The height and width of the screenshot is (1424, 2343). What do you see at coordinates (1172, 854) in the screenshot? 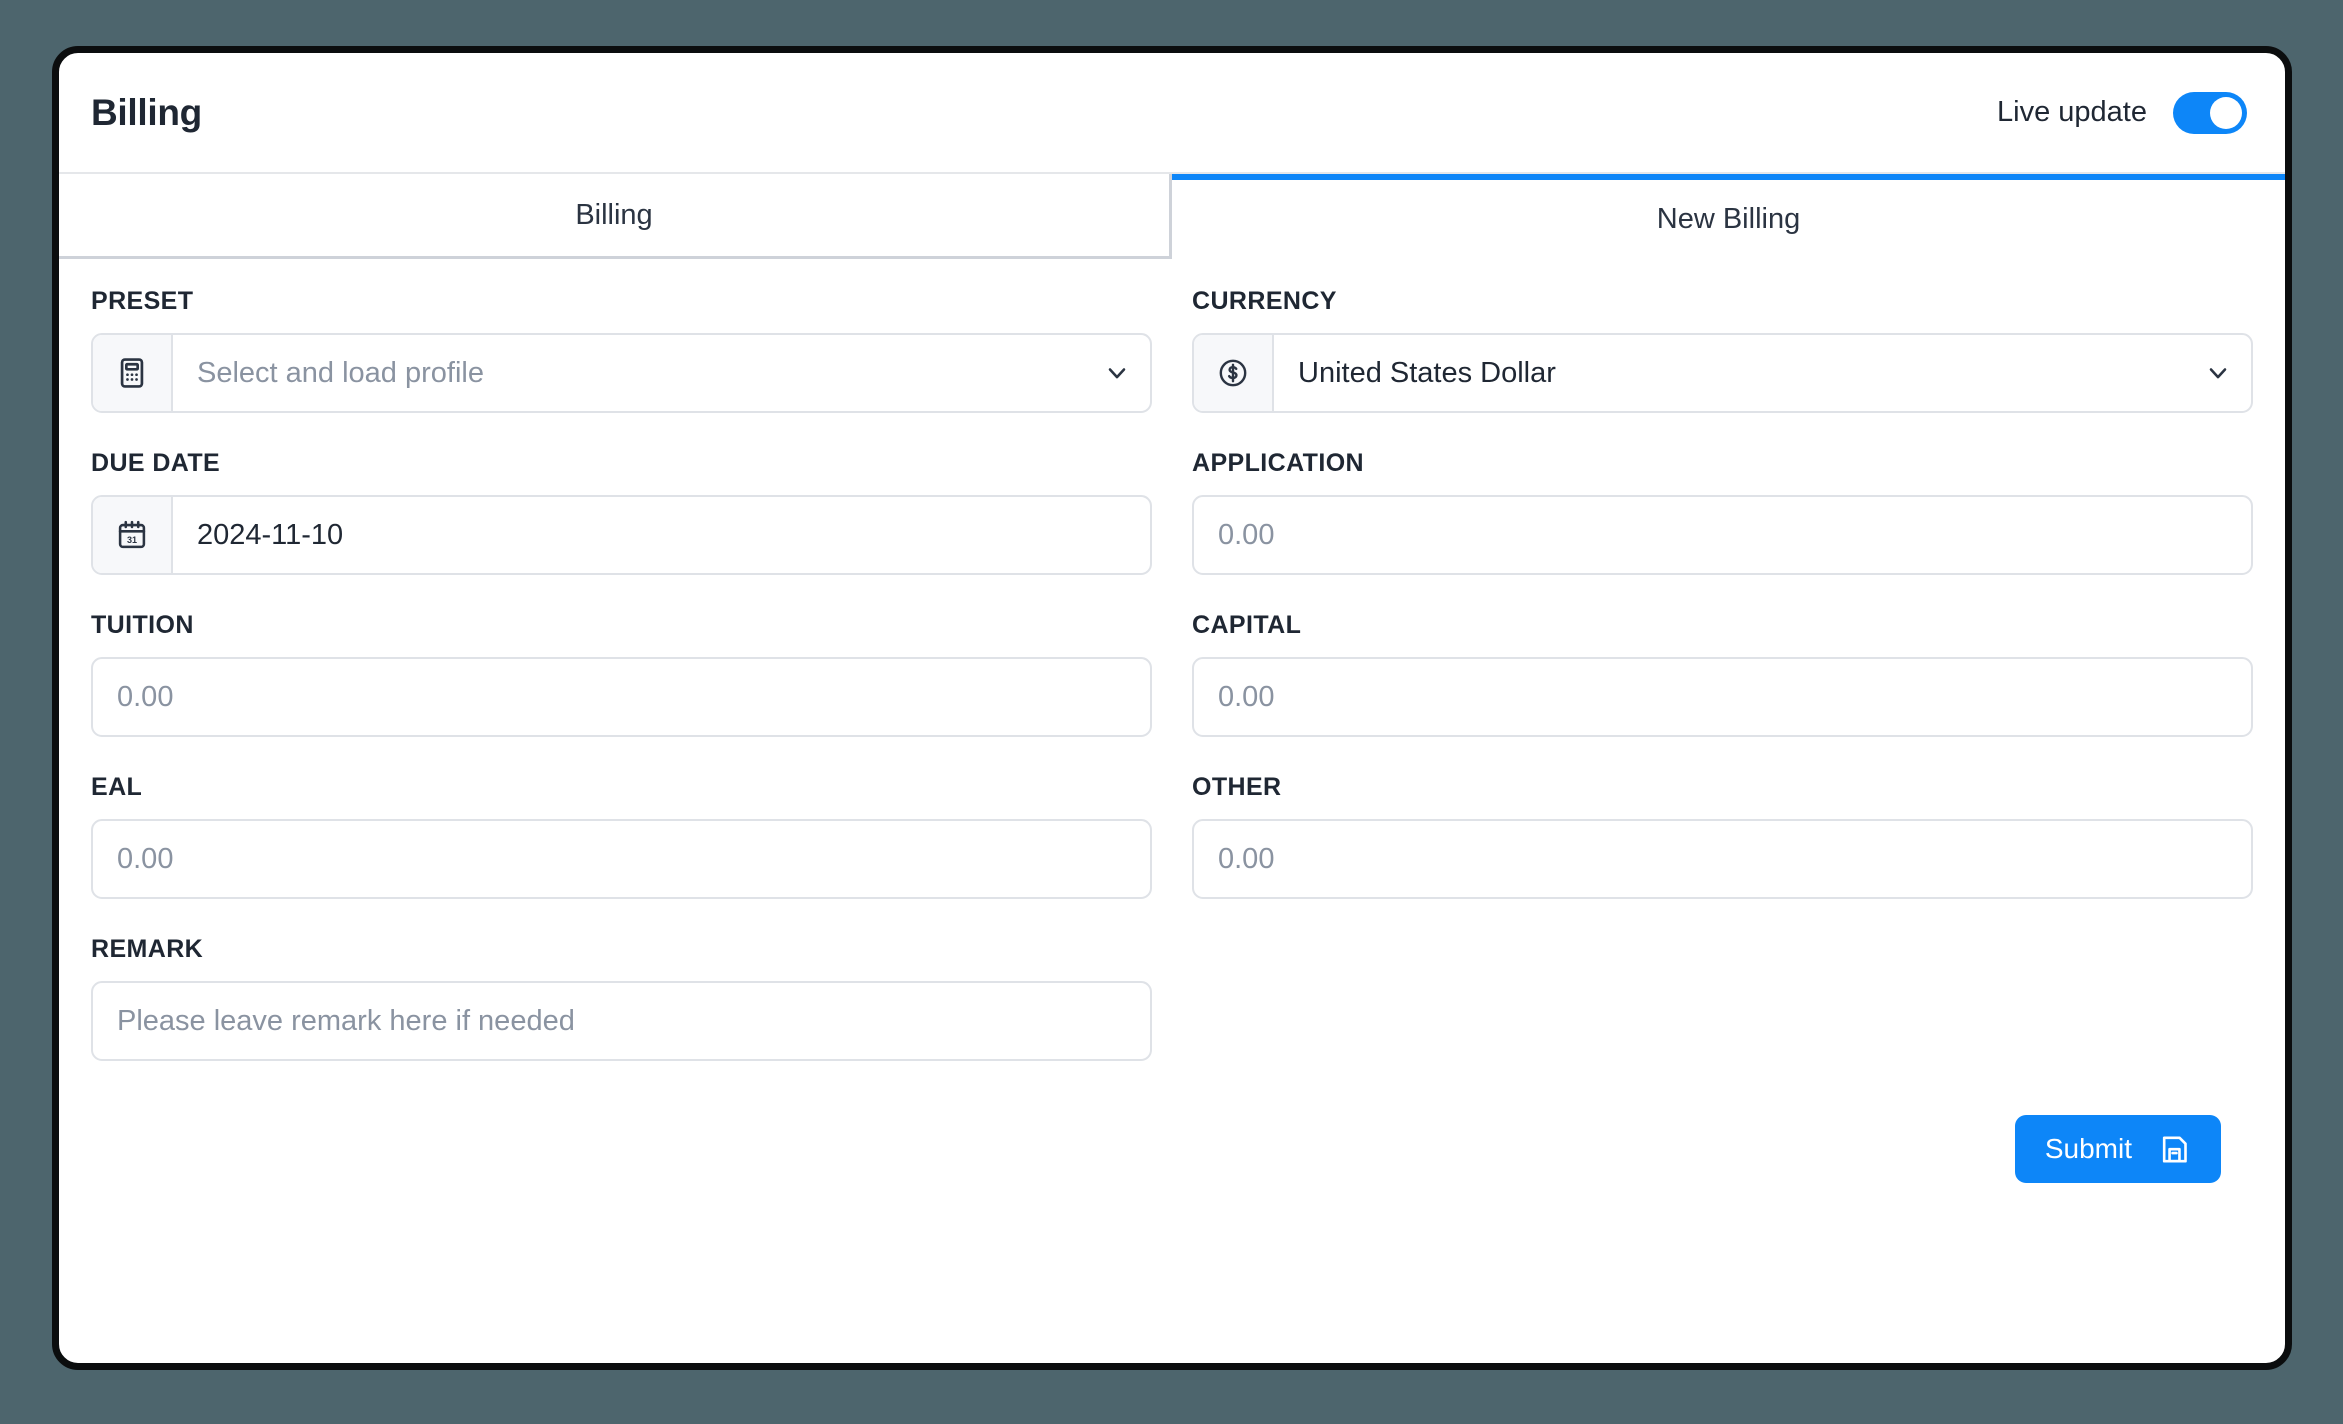
I see `form-row-4: EAL 0.00 OTHER 0.00` at bounding box center [1172, 854].